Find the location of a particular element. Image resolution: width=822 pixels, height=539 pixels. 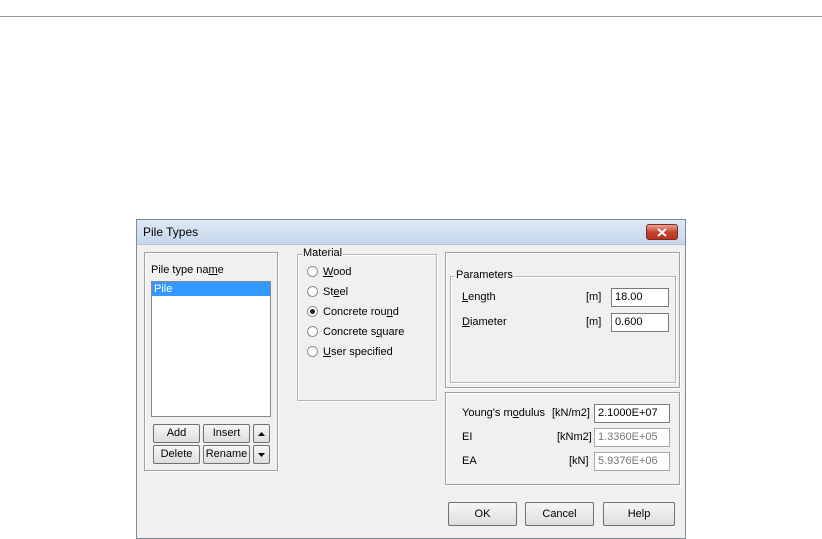

length-unit: [m] is located at coordinates (594, 297).